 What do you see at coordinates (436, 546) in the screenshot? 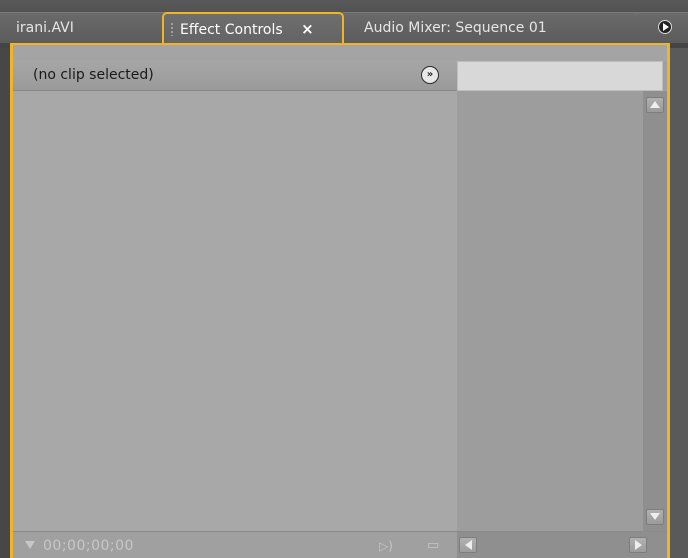
I see `export-icon: ▭` at bounding box center [436, 546].